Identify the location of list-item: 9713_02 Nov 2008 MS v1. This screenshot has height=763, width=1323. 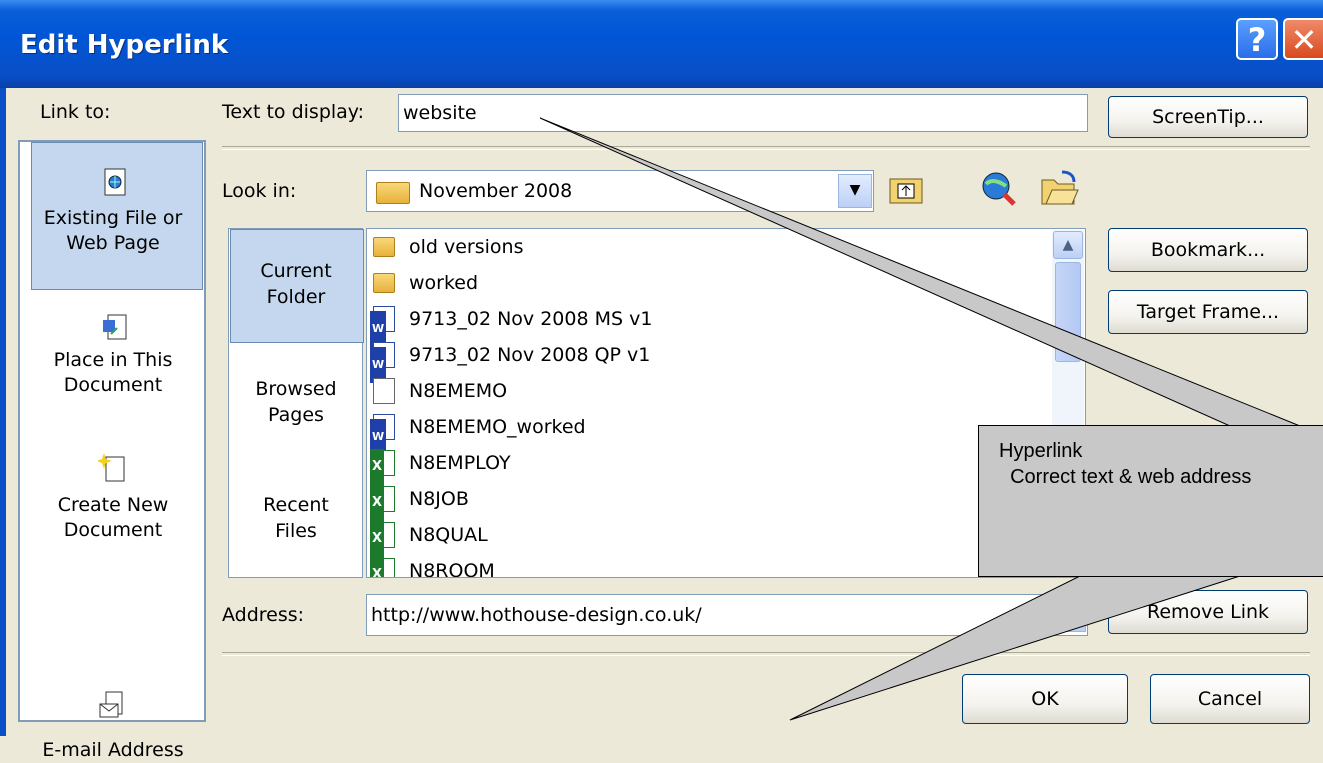
(511, 324).